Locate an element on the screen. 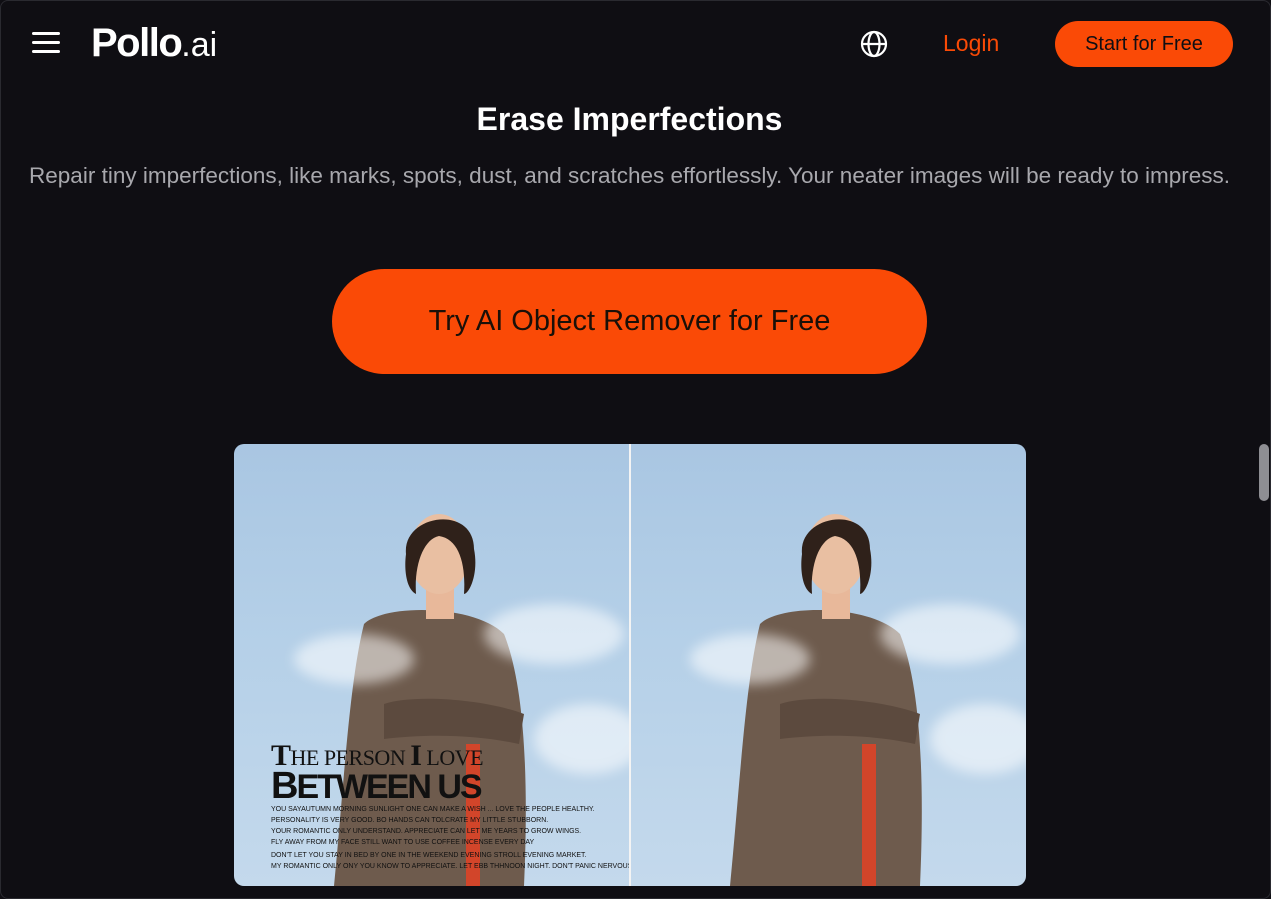 The image size is (1271, 899). overlay-cap-b: B is located at coordinates (284, 786).